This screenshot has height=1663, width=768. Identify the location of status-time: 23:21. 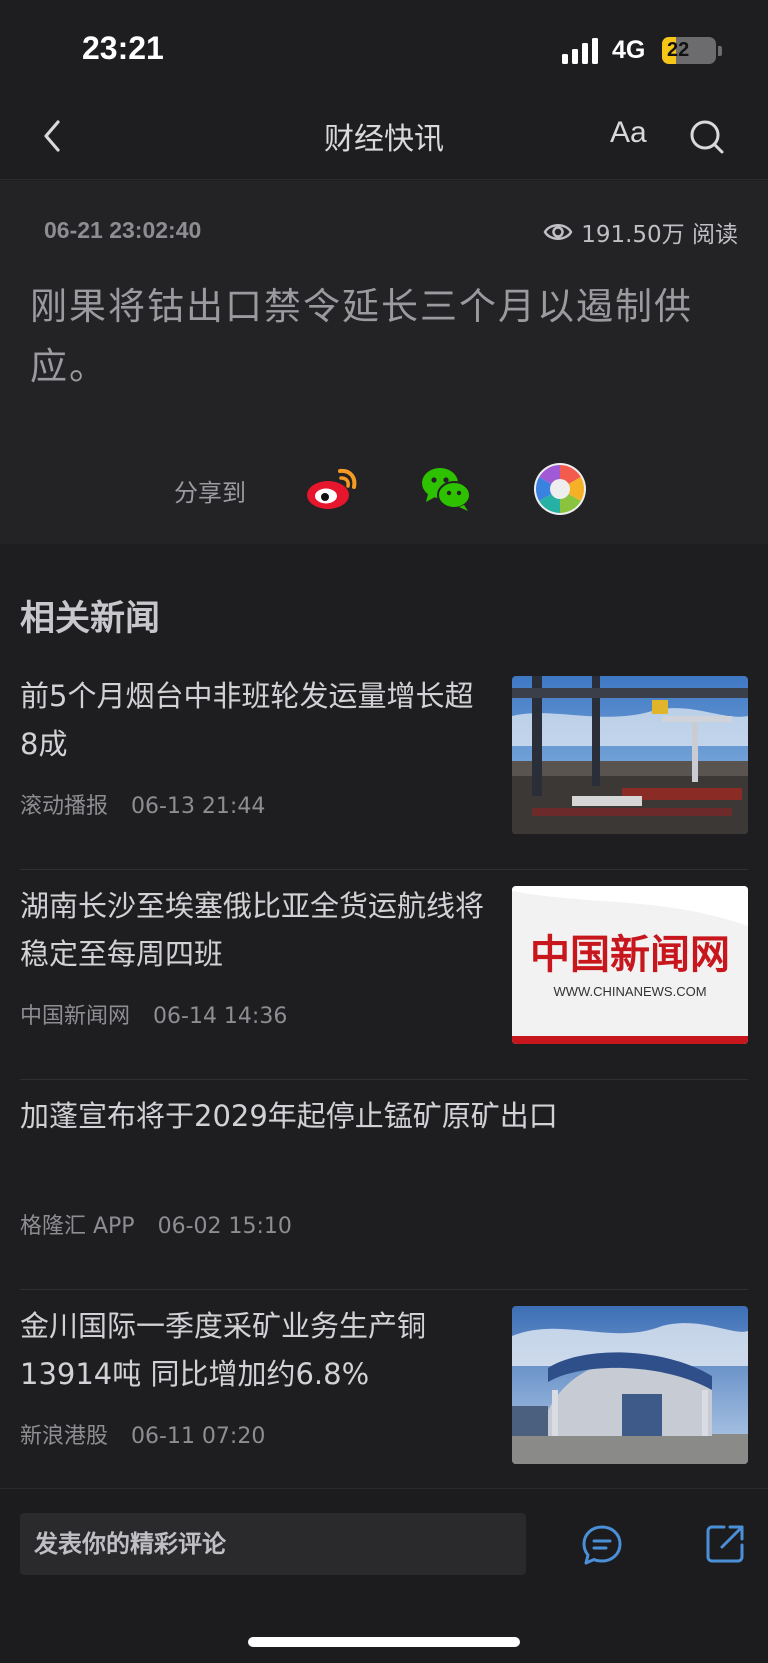
(123, 48).